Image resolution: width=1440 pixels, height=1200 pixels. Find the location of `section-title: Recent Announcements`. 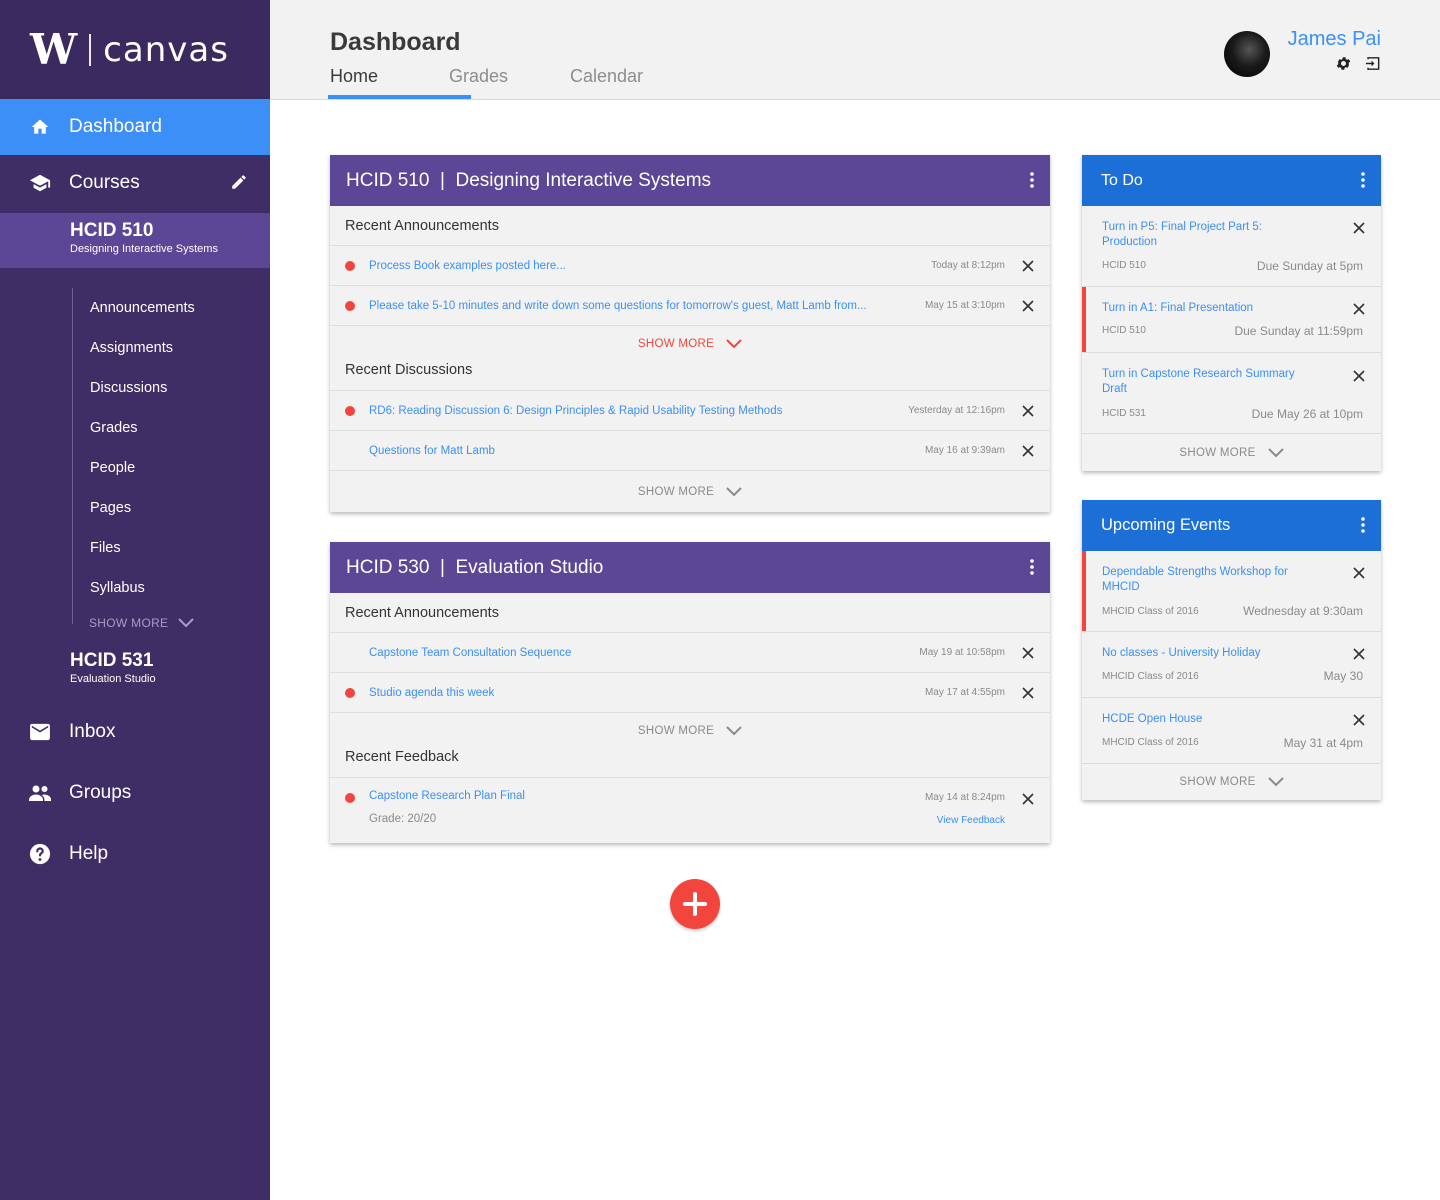

section-title: Recent Announcements is located at coordinates (690, 226).